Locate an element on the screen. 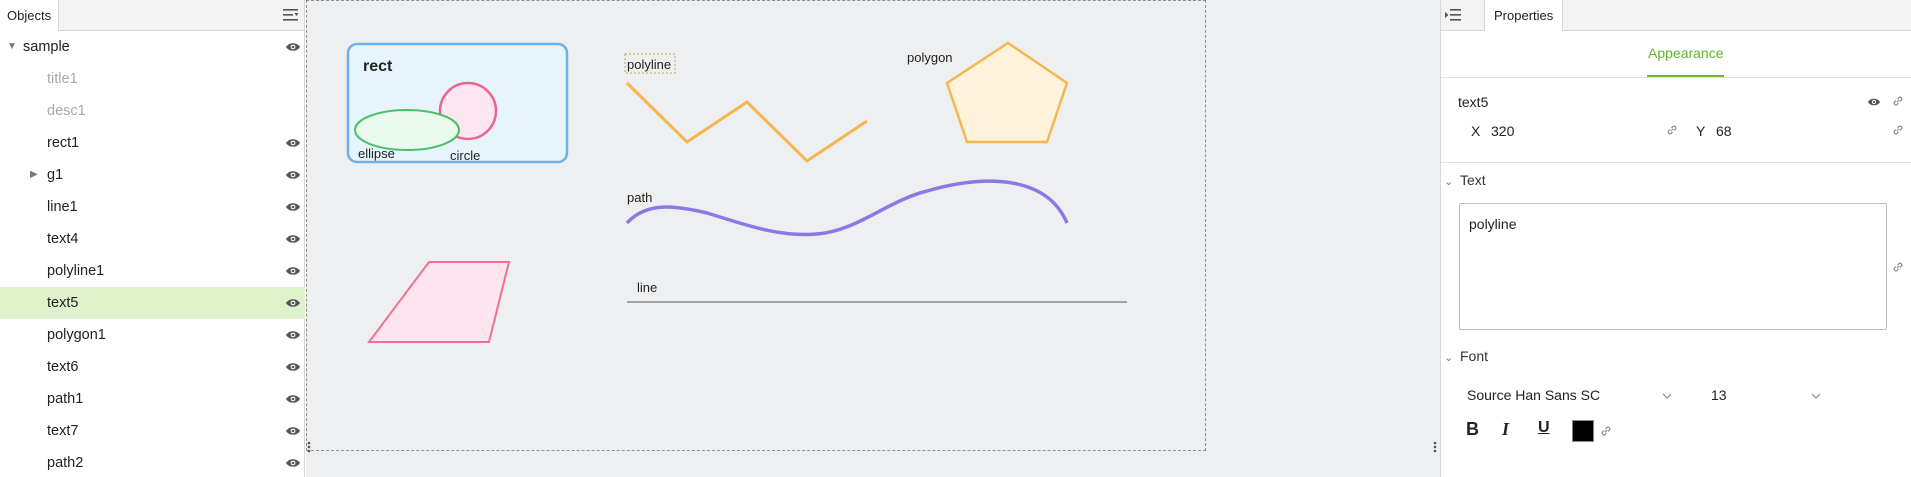 This screenshot has width=1911, height=477. tree-item-label: desc1 is located at coordinates (66, 111).